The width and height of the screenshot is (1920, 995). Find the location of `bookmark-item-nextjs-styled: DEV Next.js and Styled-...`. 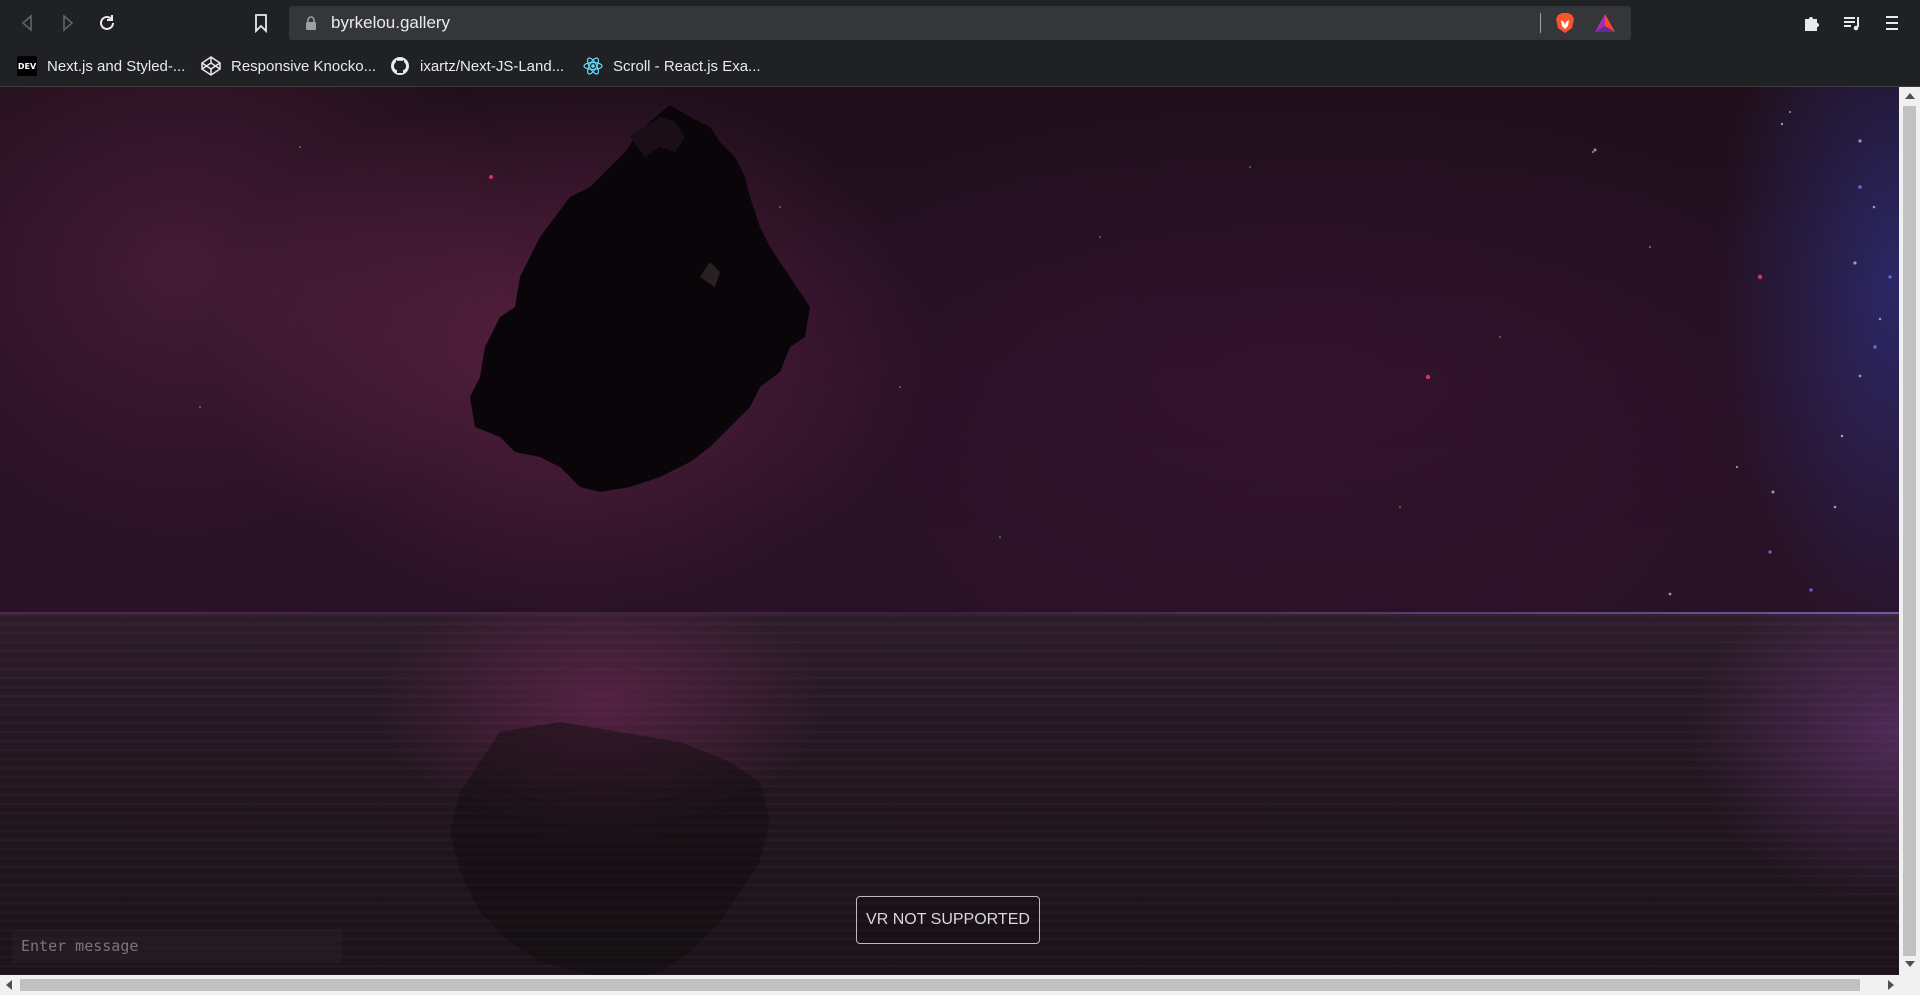

bookmark-item-nextjs-styled: DEV Next.js and Styled-... is located at coordinates (101, 66).